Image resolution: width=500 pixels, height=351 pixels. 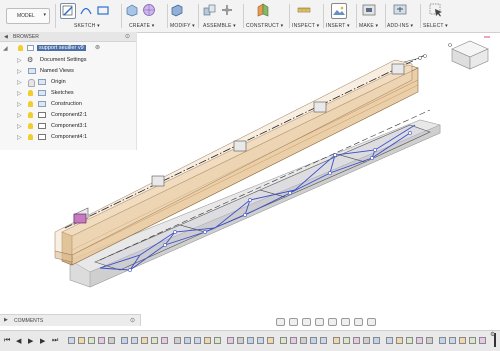 I want to click on select-group: SELECT ▾, so click(x=440, y=16).